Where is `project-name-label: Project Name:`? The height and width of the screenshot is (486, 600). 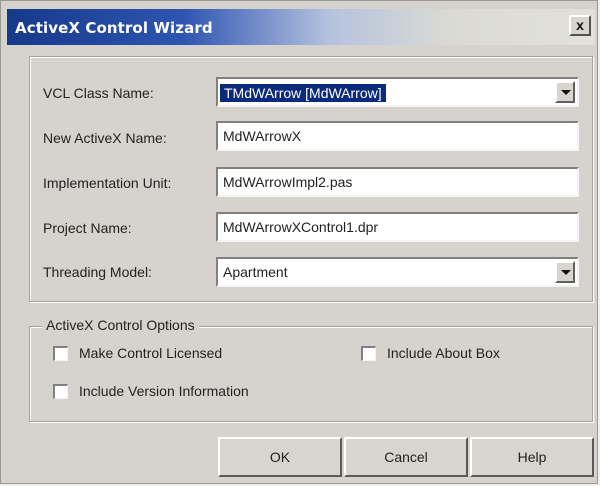
project-name-label: Project Name: is located at coordinates (87, 228).